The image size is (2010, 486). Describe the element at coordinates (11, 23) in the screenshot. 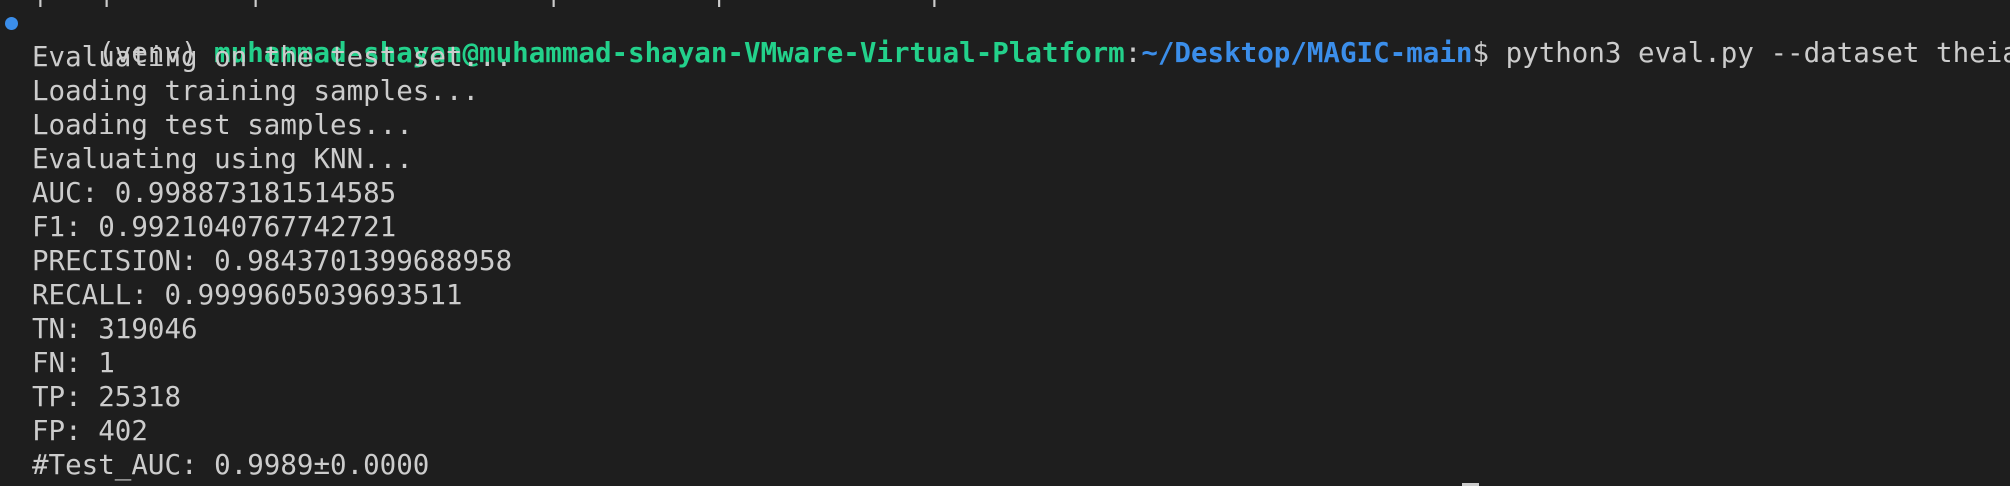

I see `command-status-dot-icon` at that location.